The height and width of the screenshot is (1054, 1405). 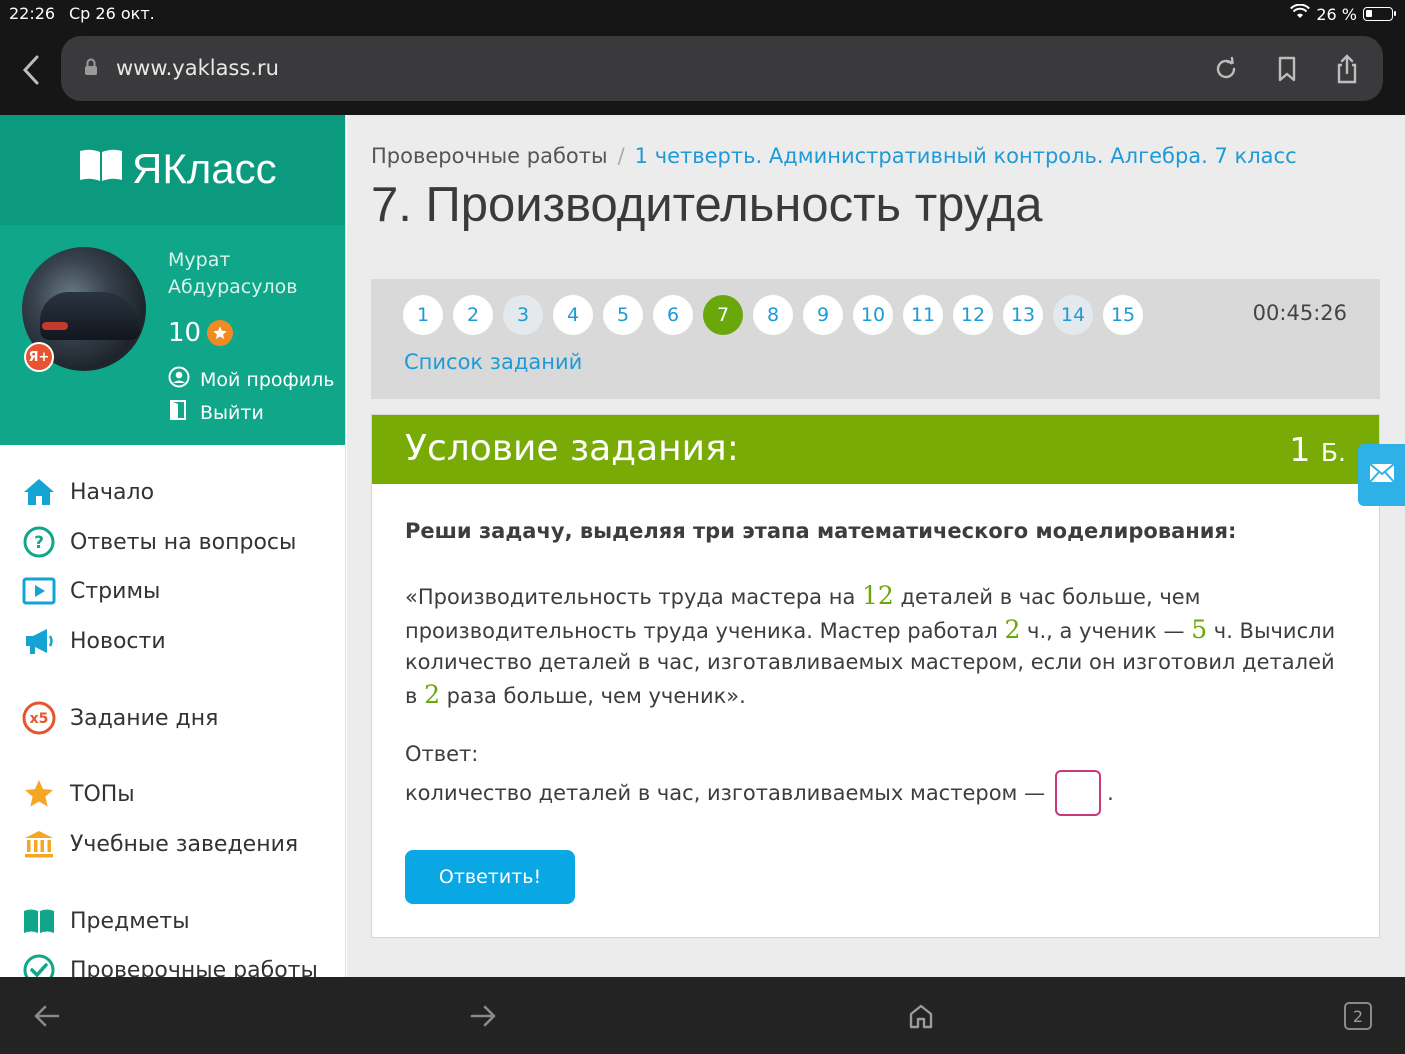 What do you see at coordinates (112, 13) in the screenshot?
I see `status-date: Ср 26 окт.` at bounding box center [112, 13].